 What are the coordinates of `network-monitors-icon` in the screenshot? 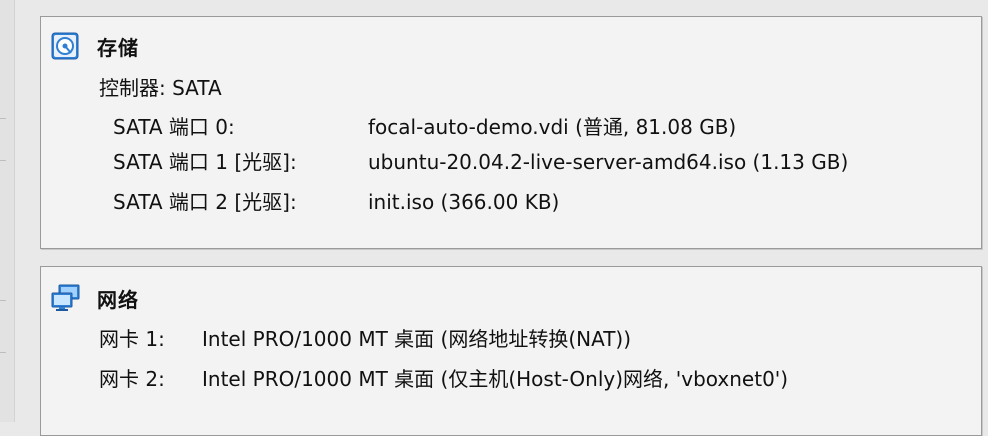 It's located at (65, 298).